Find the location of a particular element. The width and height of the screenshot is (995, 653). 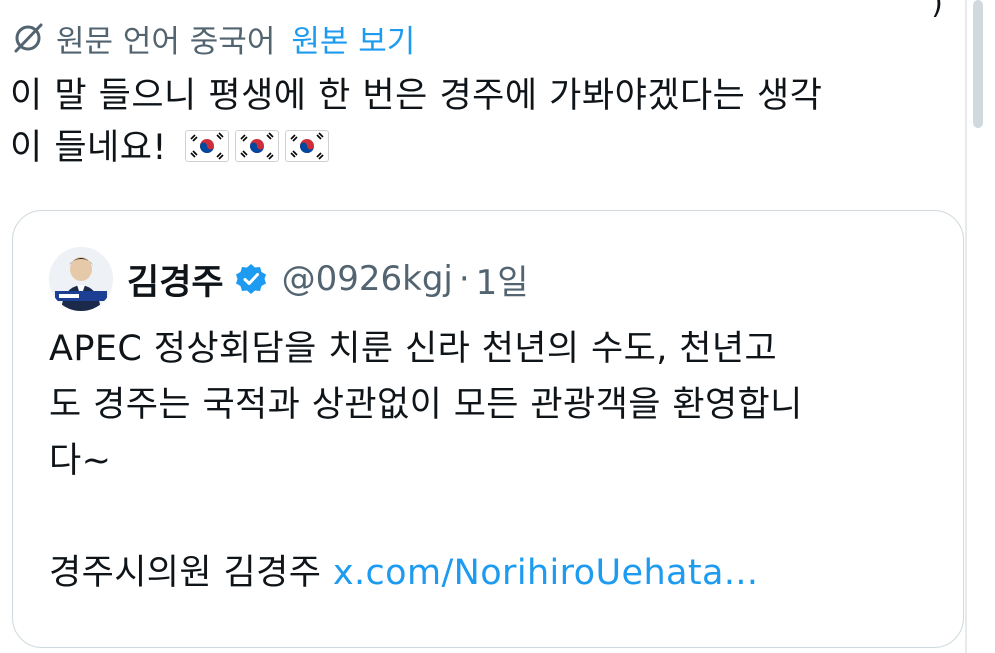

tweet-text-line-2: 이 들네요! is located at coordinates (477, 148).